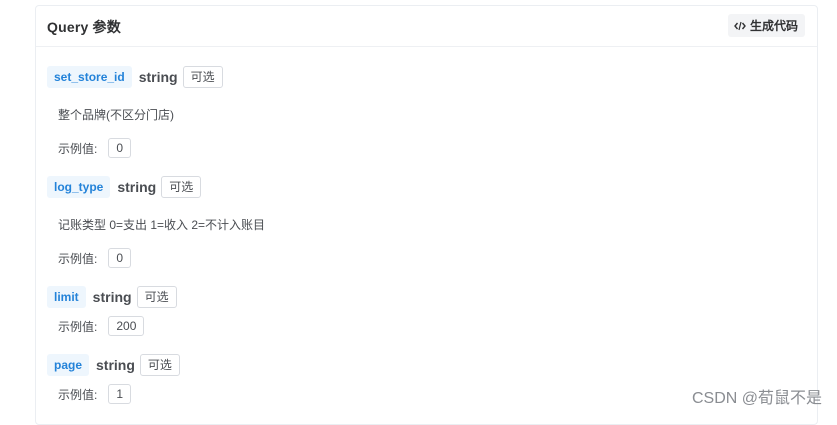 This screenshot has width=837, height=425. Describe the element at coordinates (119, 394) in the screenshot. I see `example-value: 1` at that location.